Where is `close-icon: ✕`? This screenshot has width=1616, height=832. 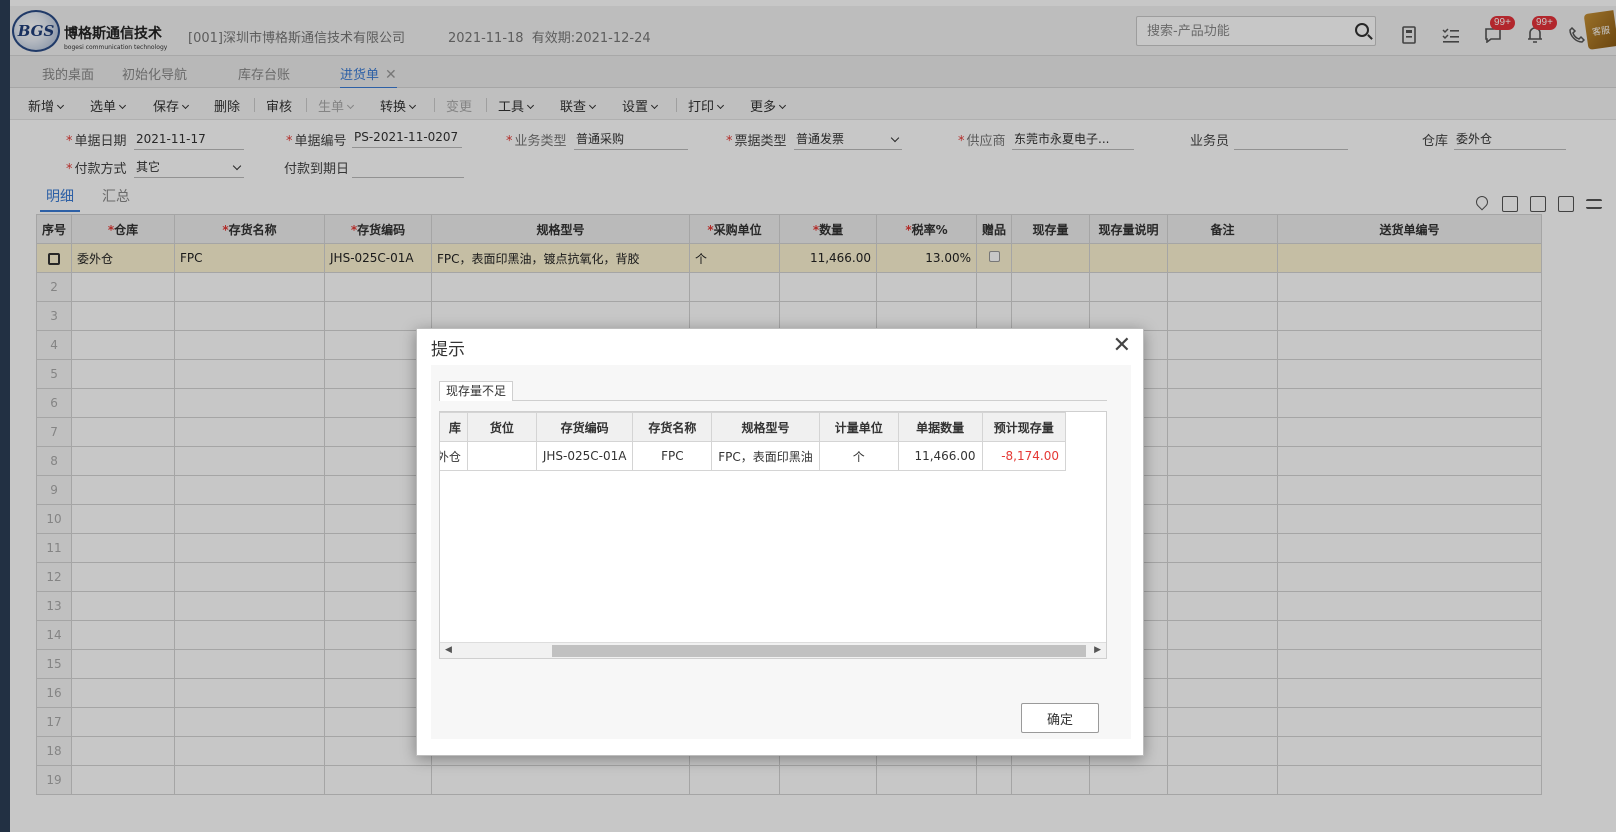
close-icon: ✕ is located at coordinates (1122, 346).